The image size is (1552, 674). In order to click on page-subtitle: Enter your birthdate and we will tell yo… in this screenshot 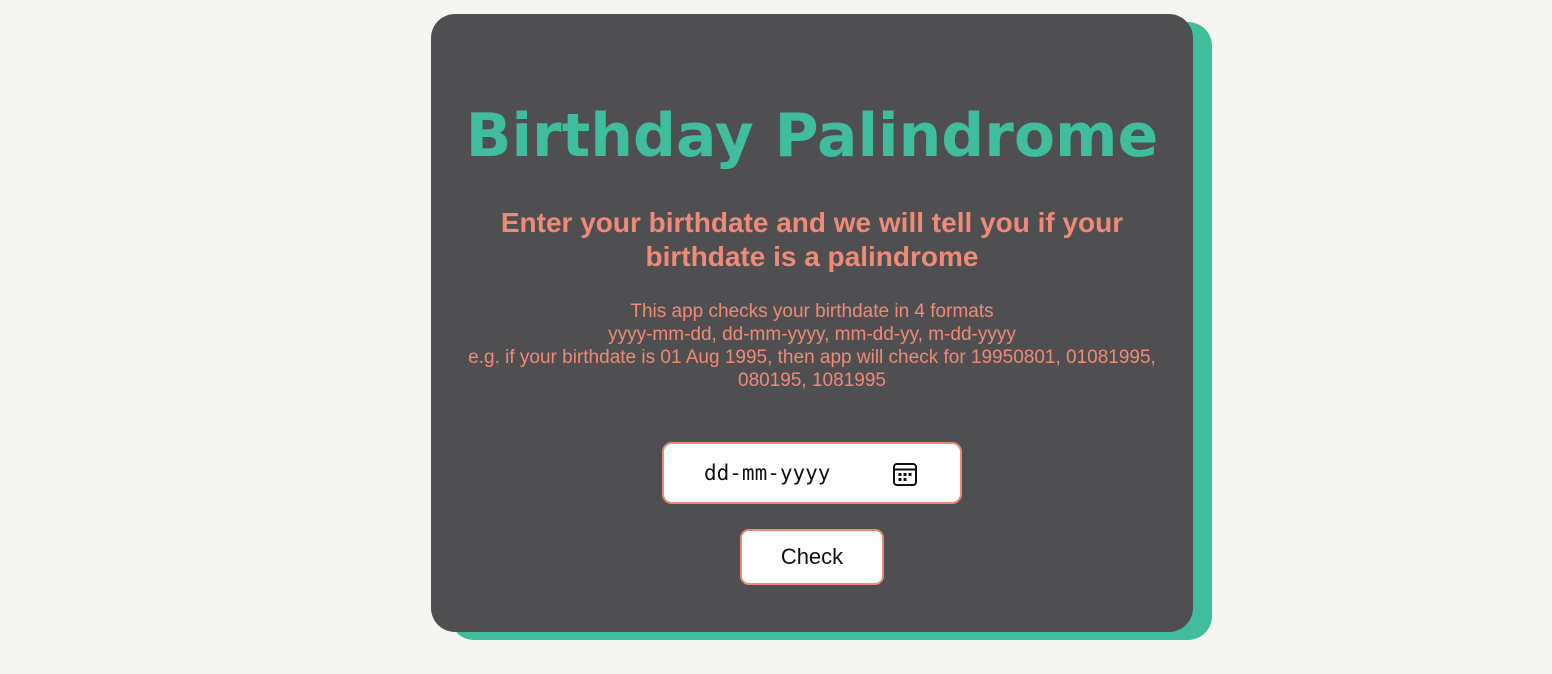, I will do `click(812, 239)`.